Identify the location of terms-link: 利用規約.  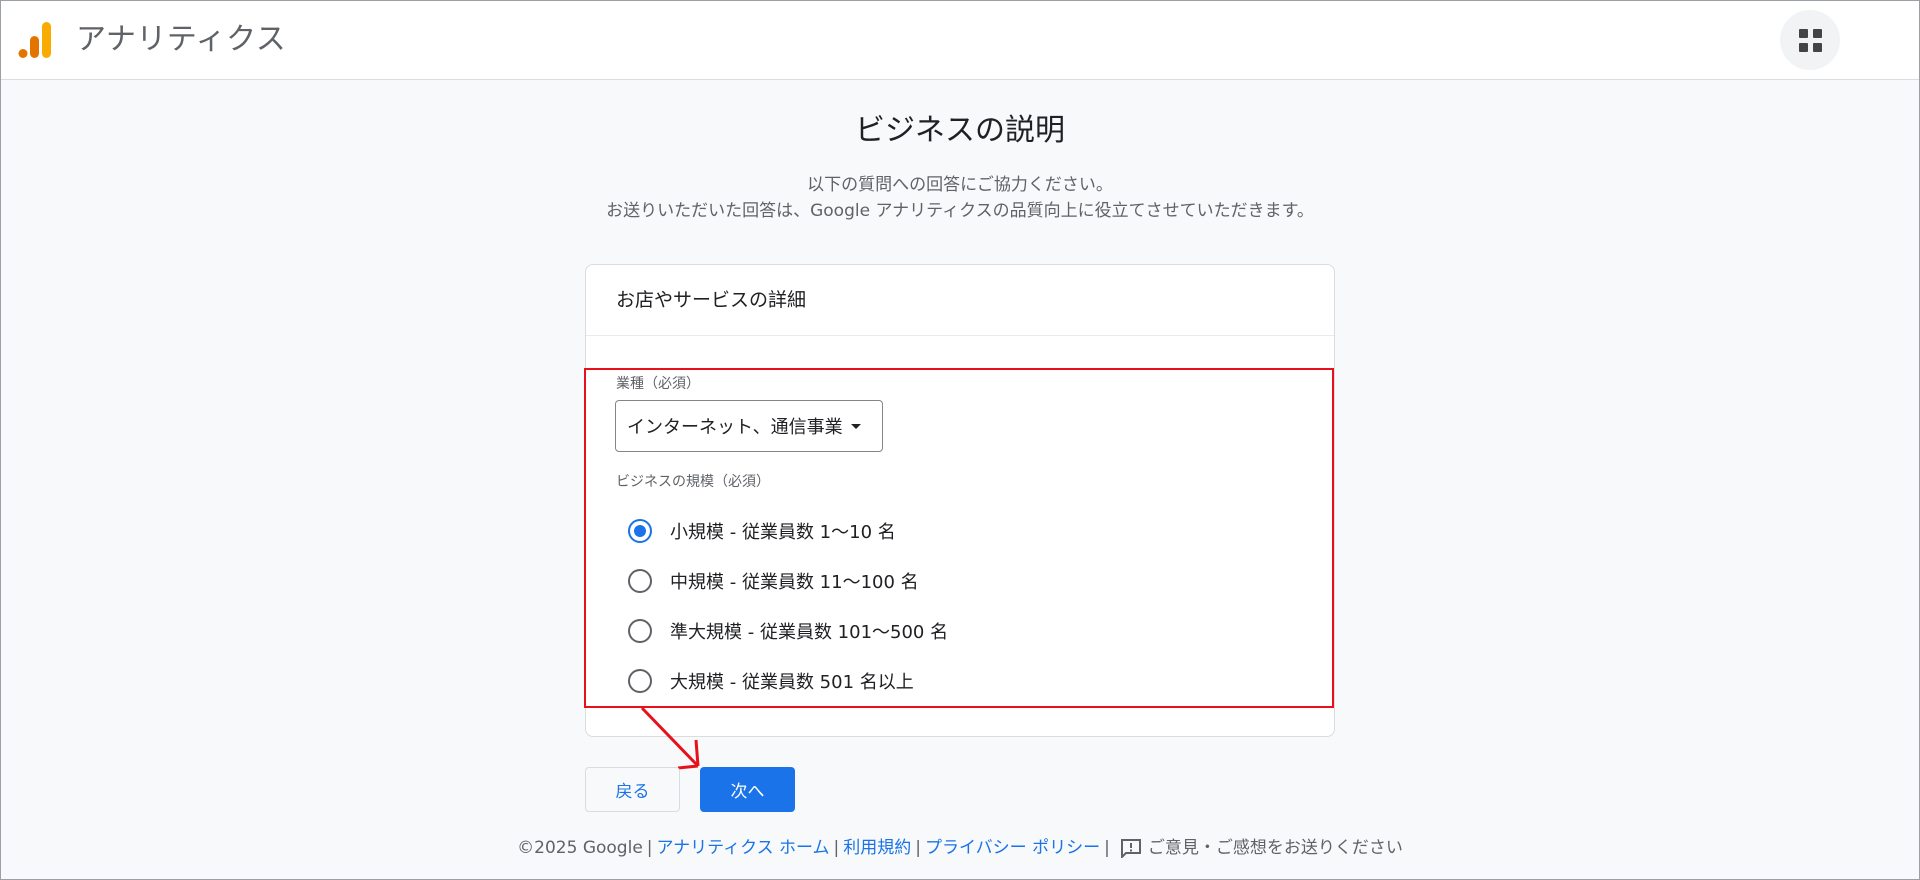
(877, 848).